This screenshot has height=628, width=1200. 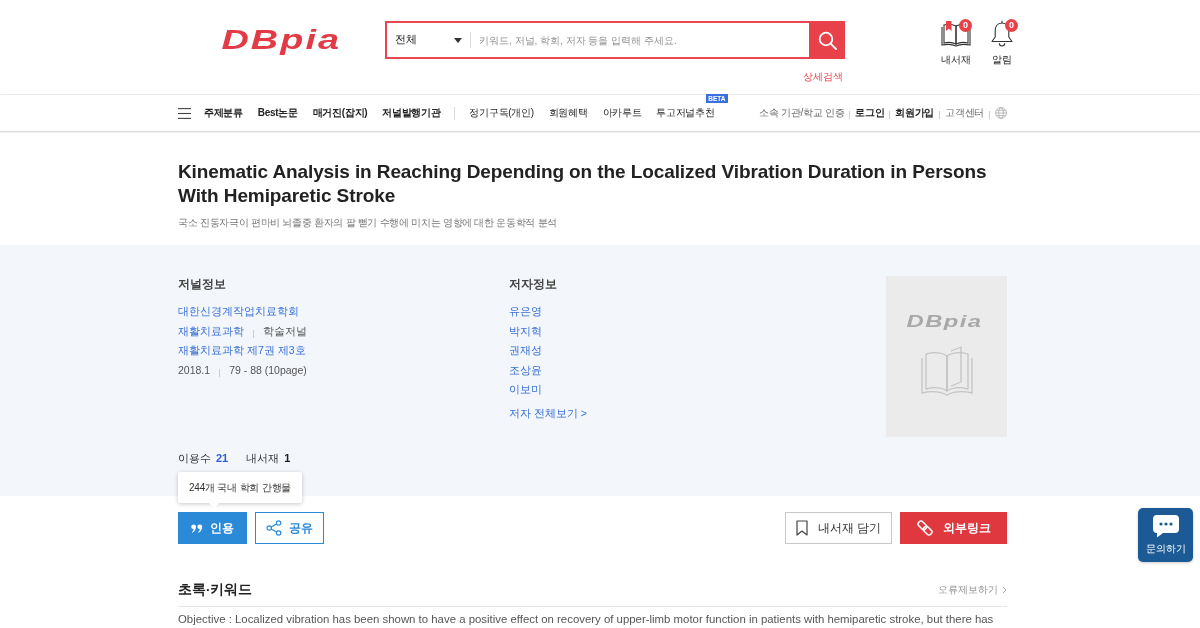 What do you see at coordinates (274, 528) in the screenshot?
I see `share-icon` at bounding box center [274, 528].